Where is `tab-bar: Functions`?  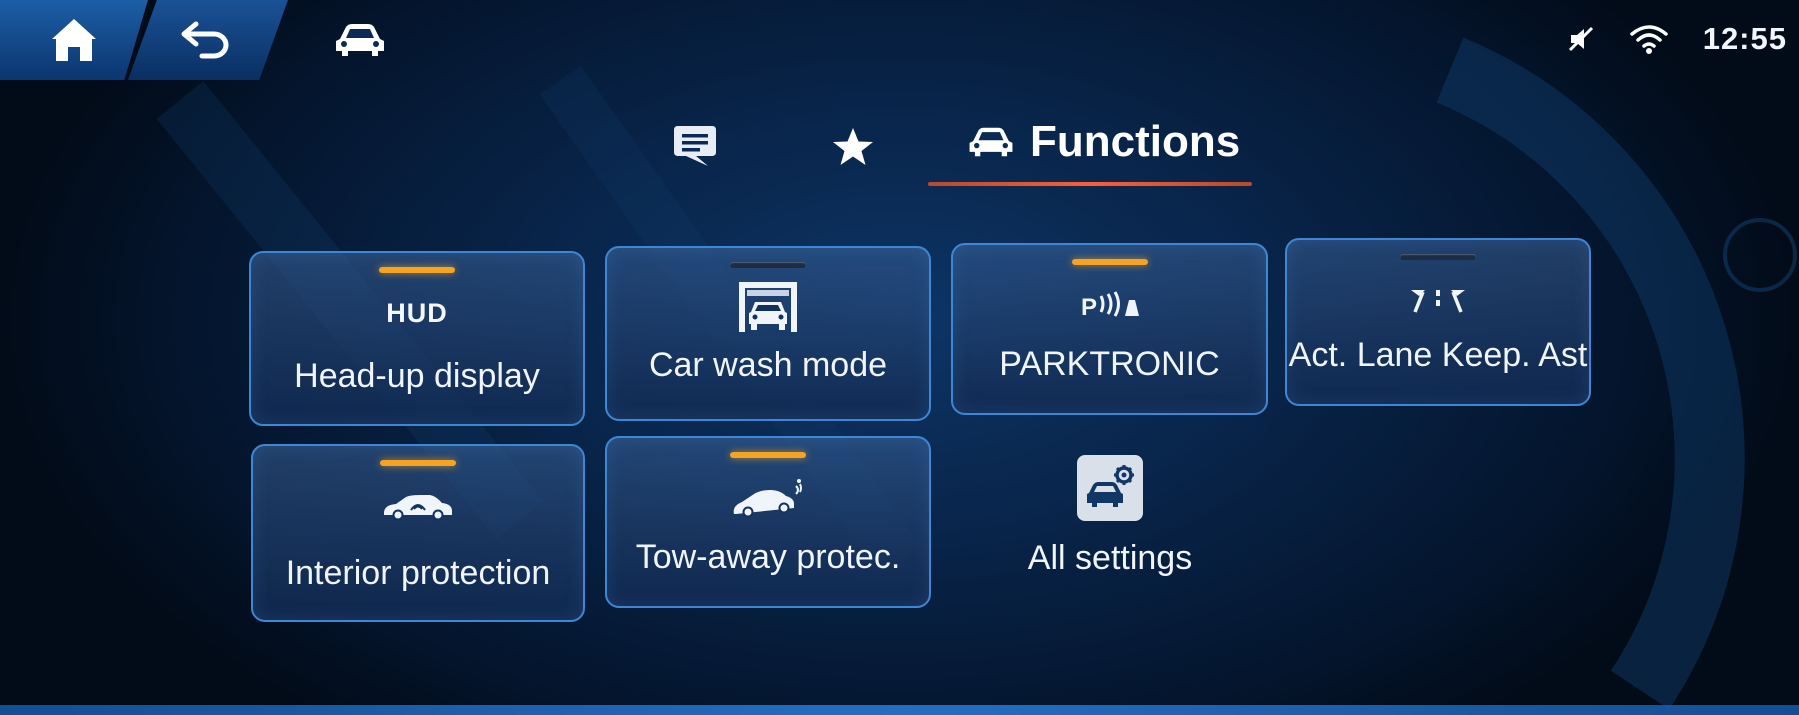
tab-bar: Functions is located at coordinates (960, 153).